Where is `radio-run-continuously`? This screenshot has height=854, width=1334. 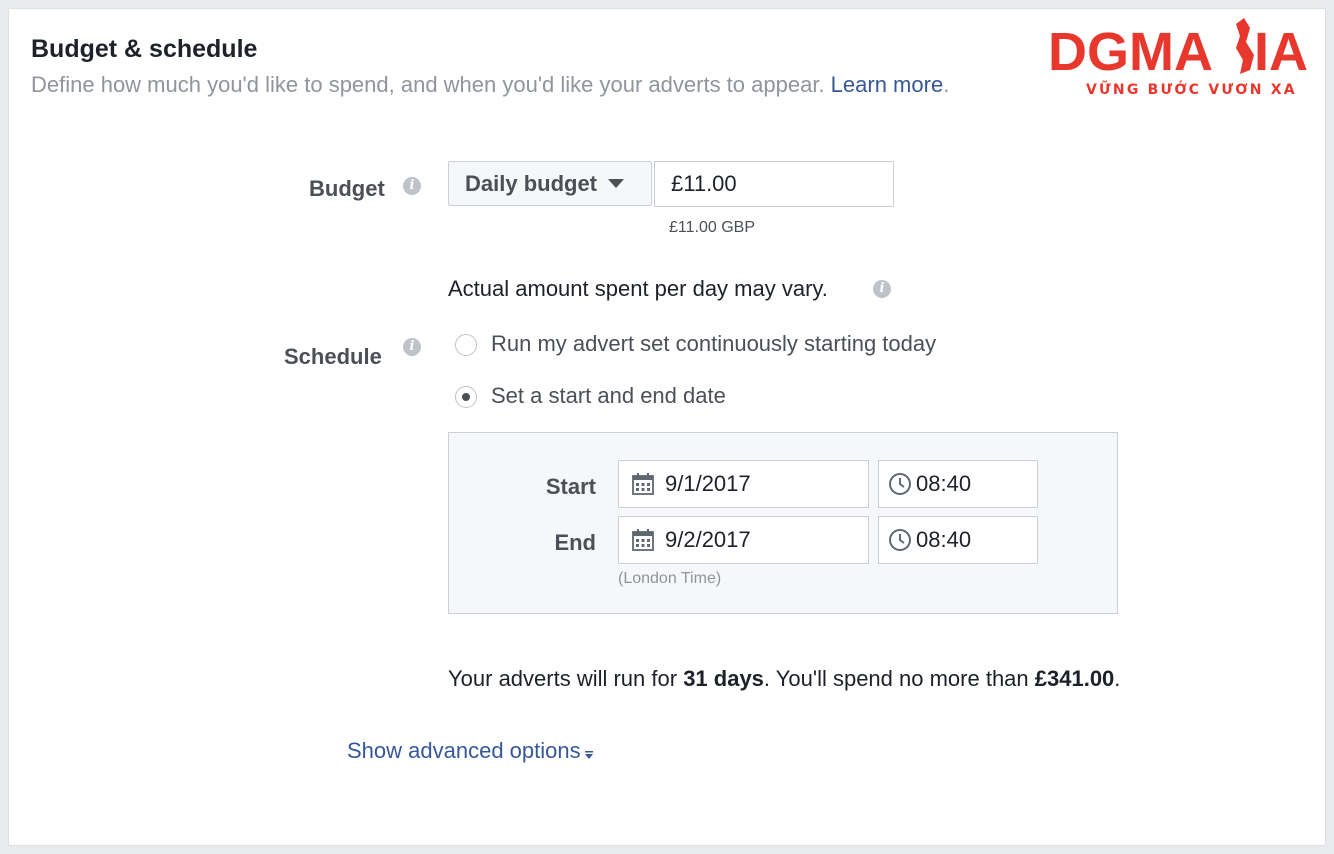
radio-run-continuously is located at coordinates (466, 345).